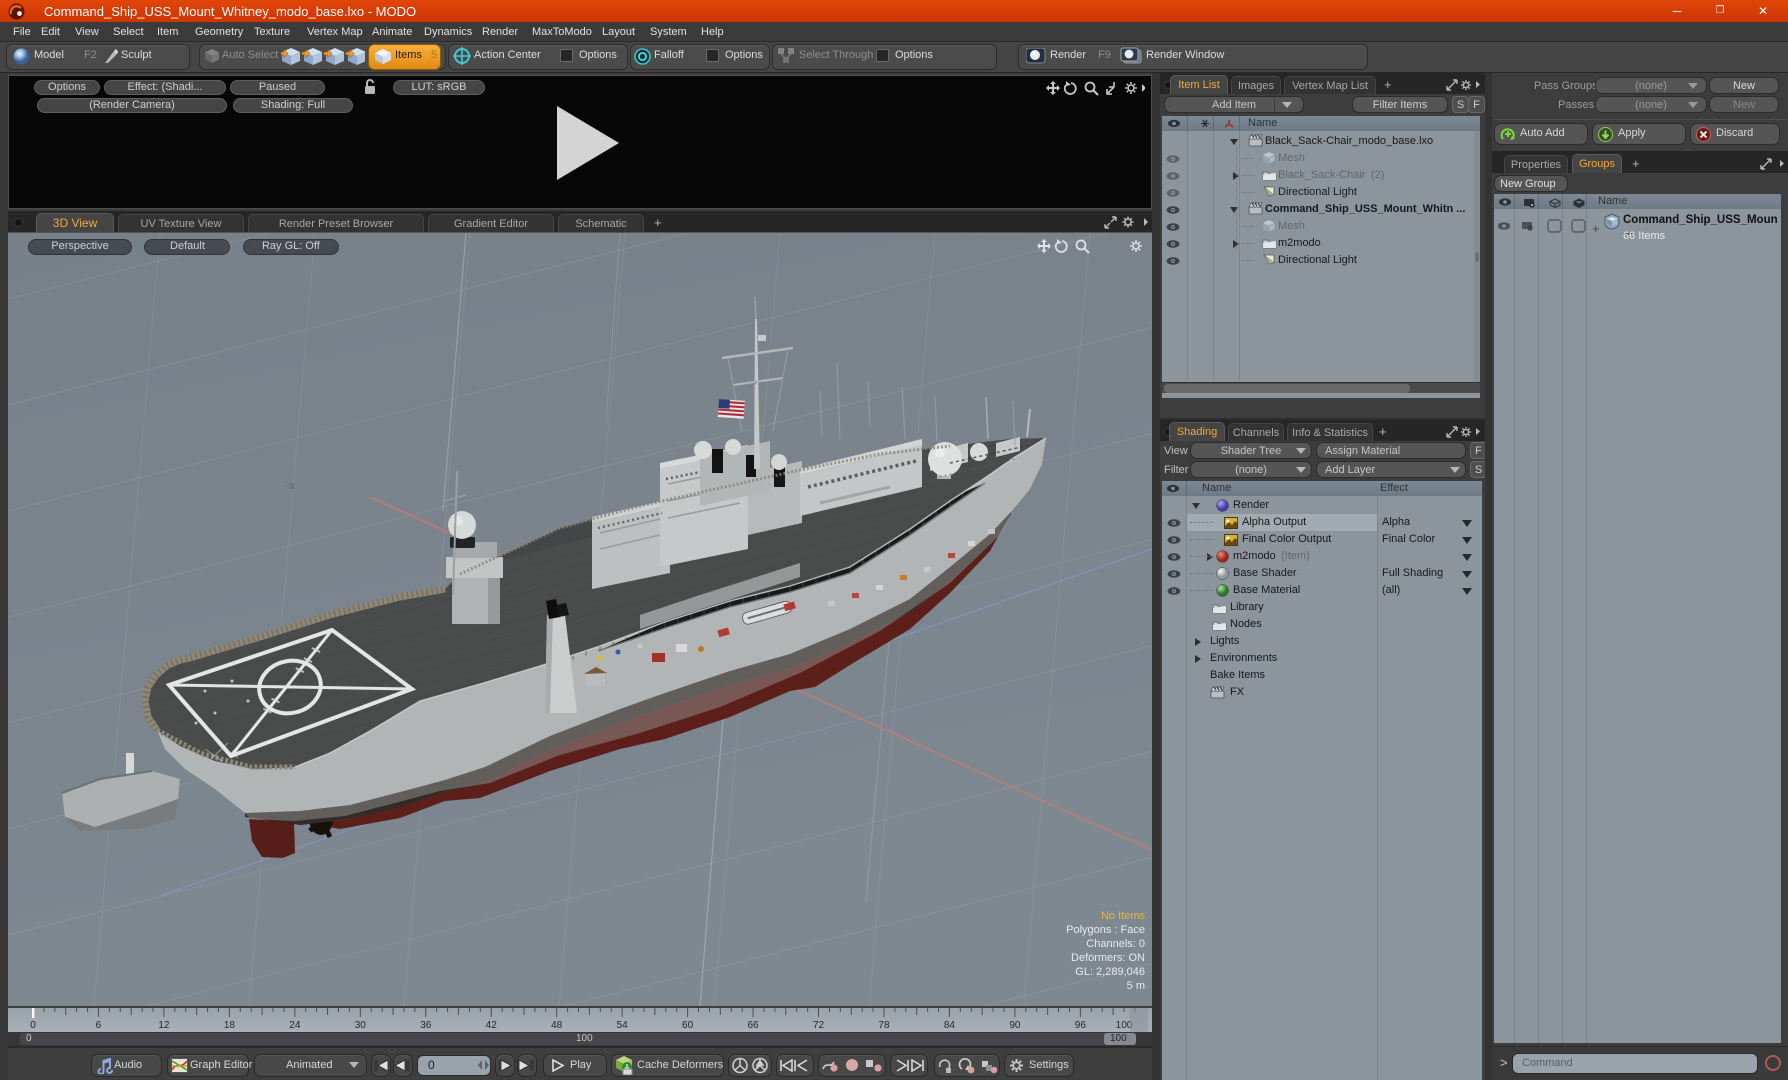 This screenshot has width=1788, height=1080. What do you see at coordinates (164, 1025) in the screenshot?
I see `svg-text: 12` at bounding box center [164, 1025].